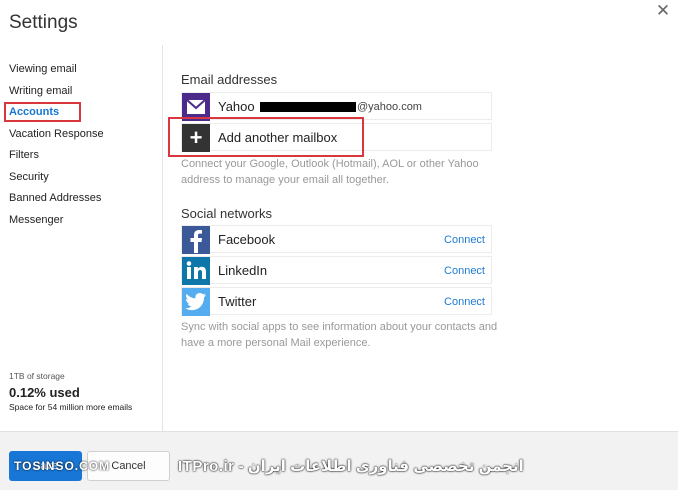 This screenshot has height=490, width=678. I want to click on sidebar-item-banned-addresses: Banned Addresses, so click(81, 199).